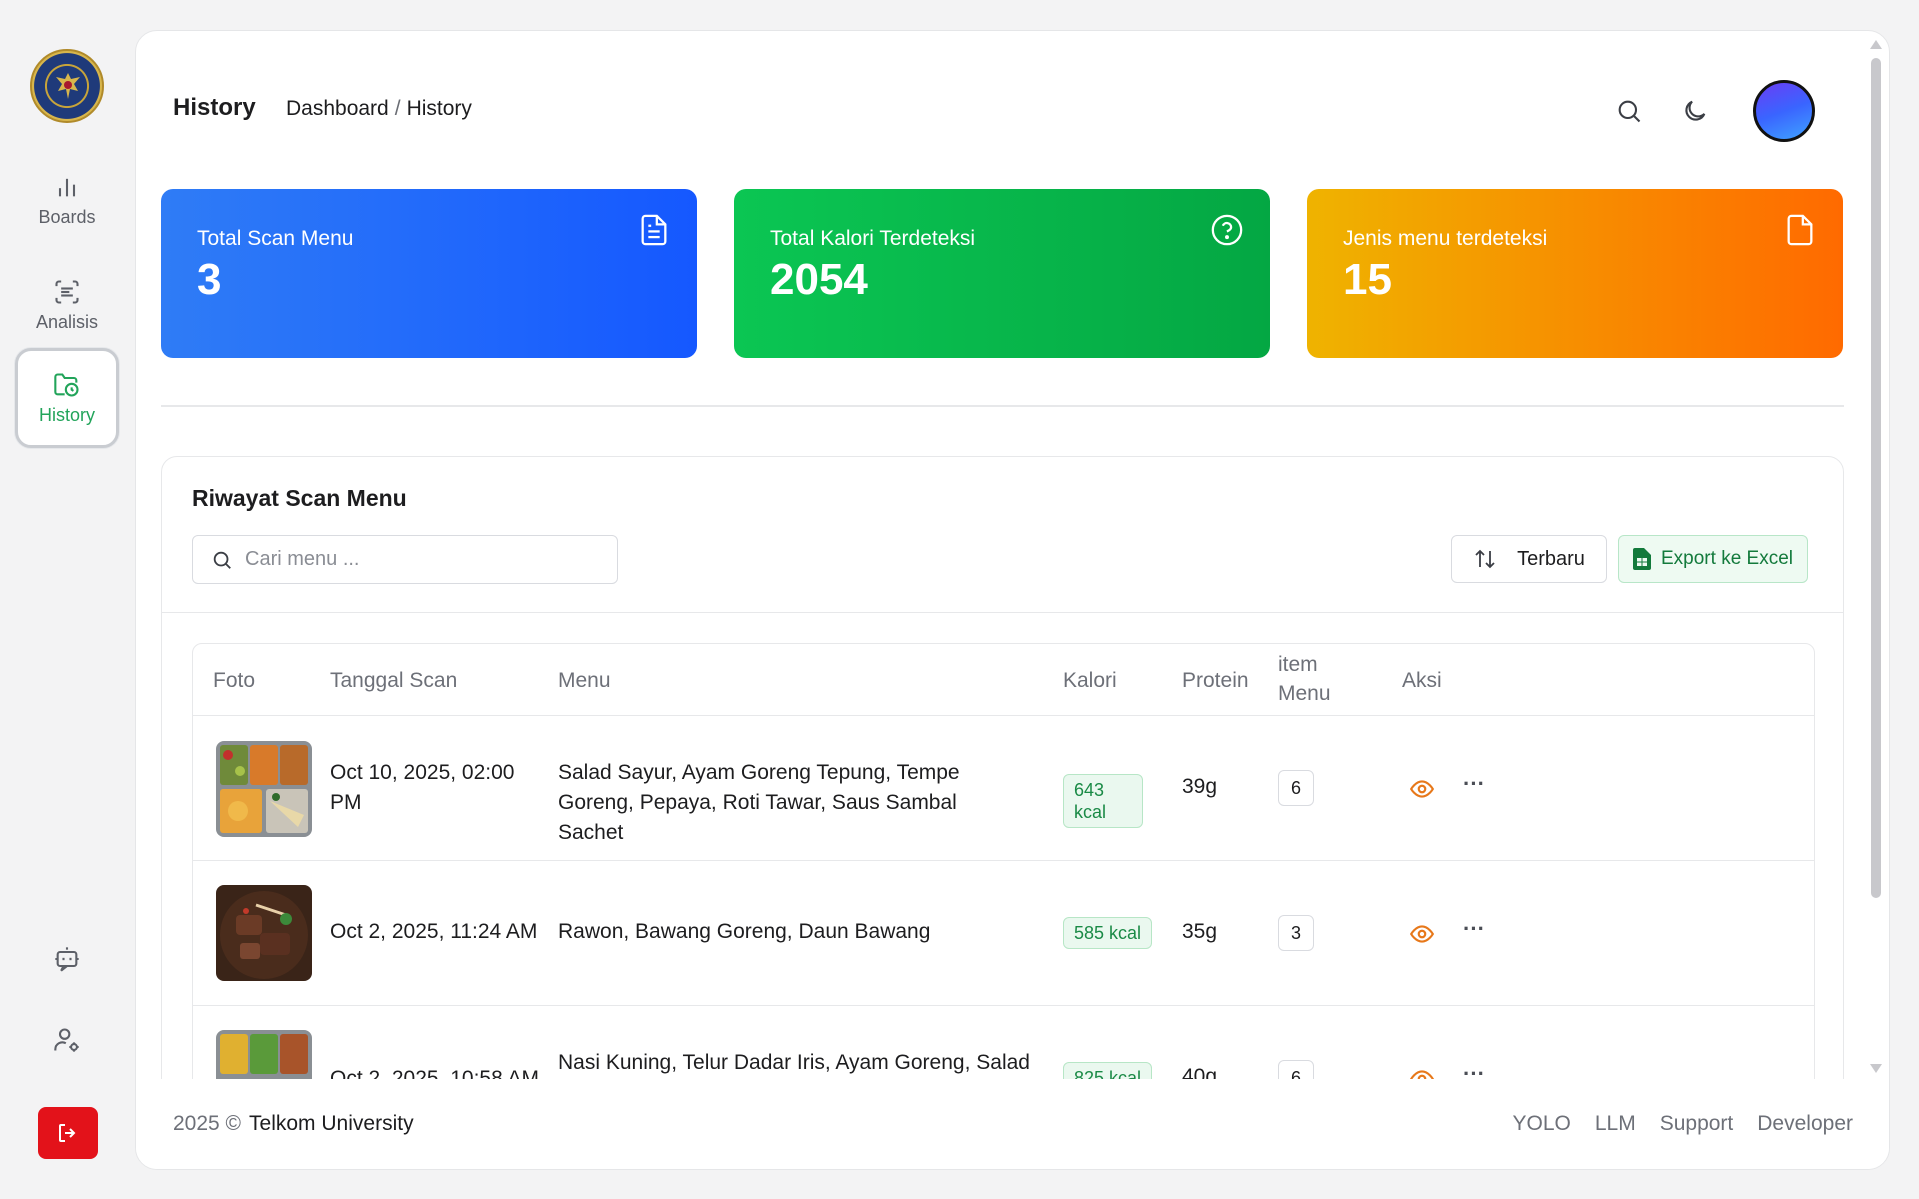  I want to click on menu-list: Rawon, Bawang Goreng, Daun Bawang, so click(744, 931).